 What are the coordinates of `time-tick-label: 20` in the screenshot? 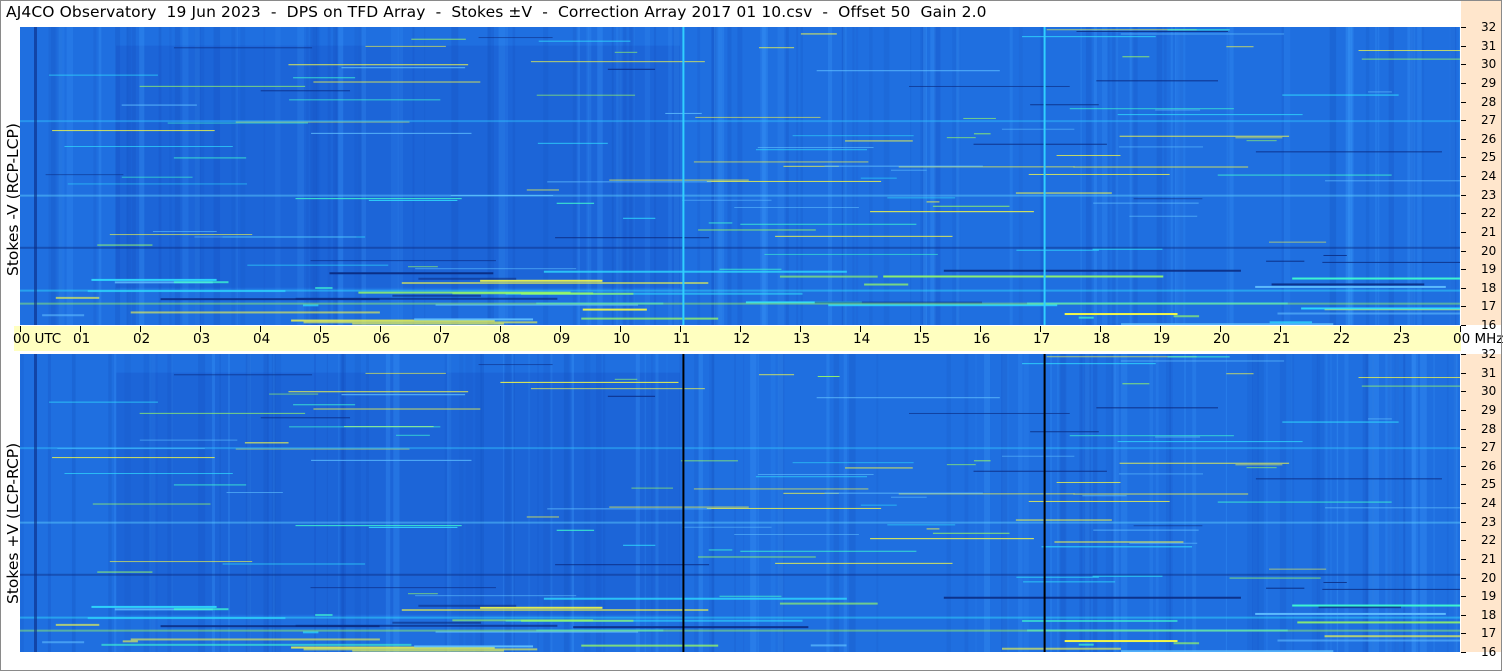 It's located at (1222, 339).